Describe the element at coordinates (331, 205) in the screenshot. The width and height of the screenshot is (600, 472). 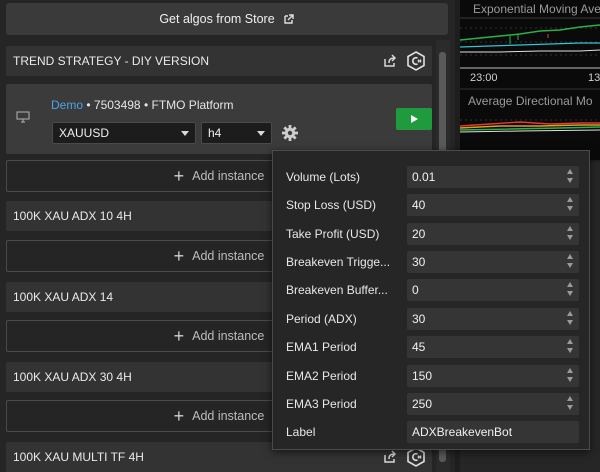
I see `param-label: Stop Loss (USD)` at that location.